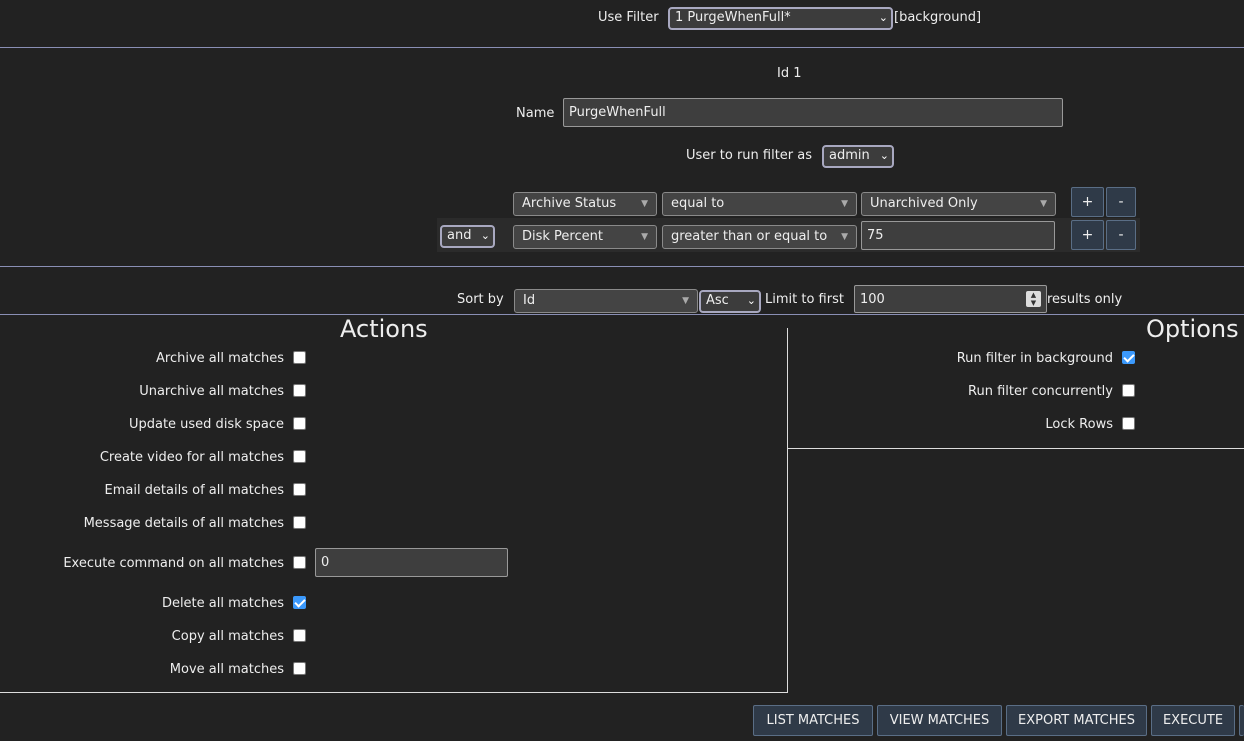 This screenshot has height=741, width=1244. What do you see at coordinates (1040, 391) in the screenshot?
I see `option-label: Run filter concurrently` at bounding box center [1040, 391].